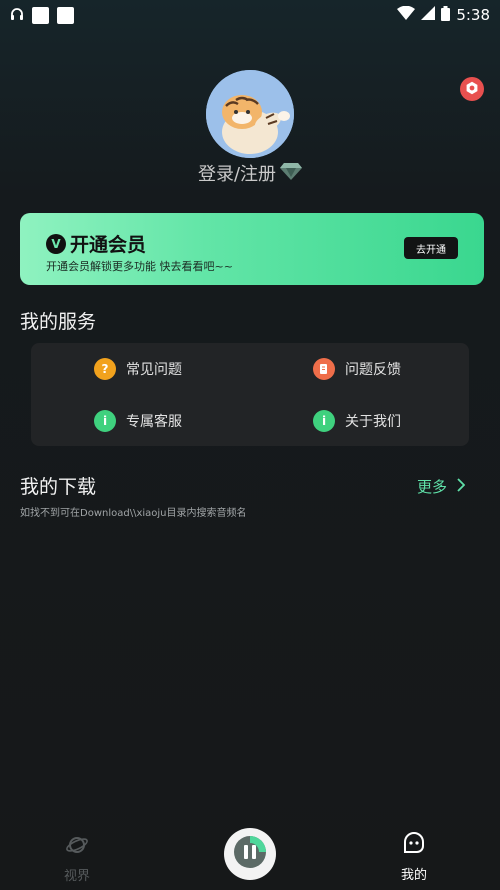 This screenshot has height=890, width=500. I want to click on download-hint: 如找不到可在Download\\xiaoju目录内搜索音频名, so click(133, 513).